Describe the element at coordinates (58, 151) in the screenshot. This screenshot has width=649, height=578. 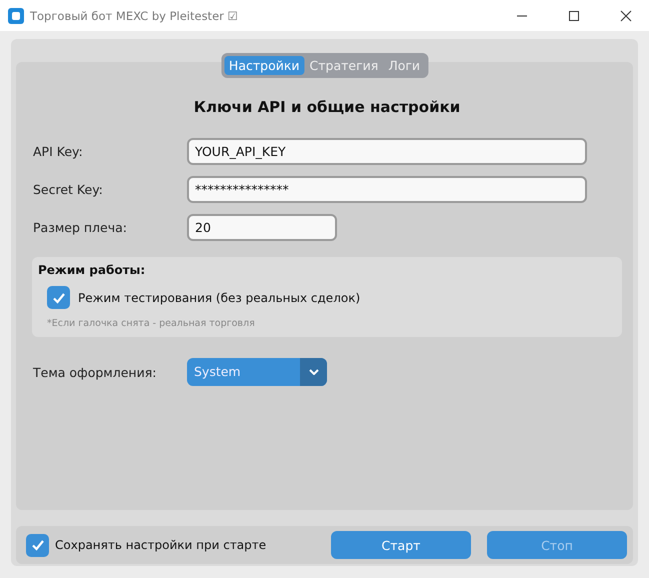
I see `field-label: API Key:` at that location.